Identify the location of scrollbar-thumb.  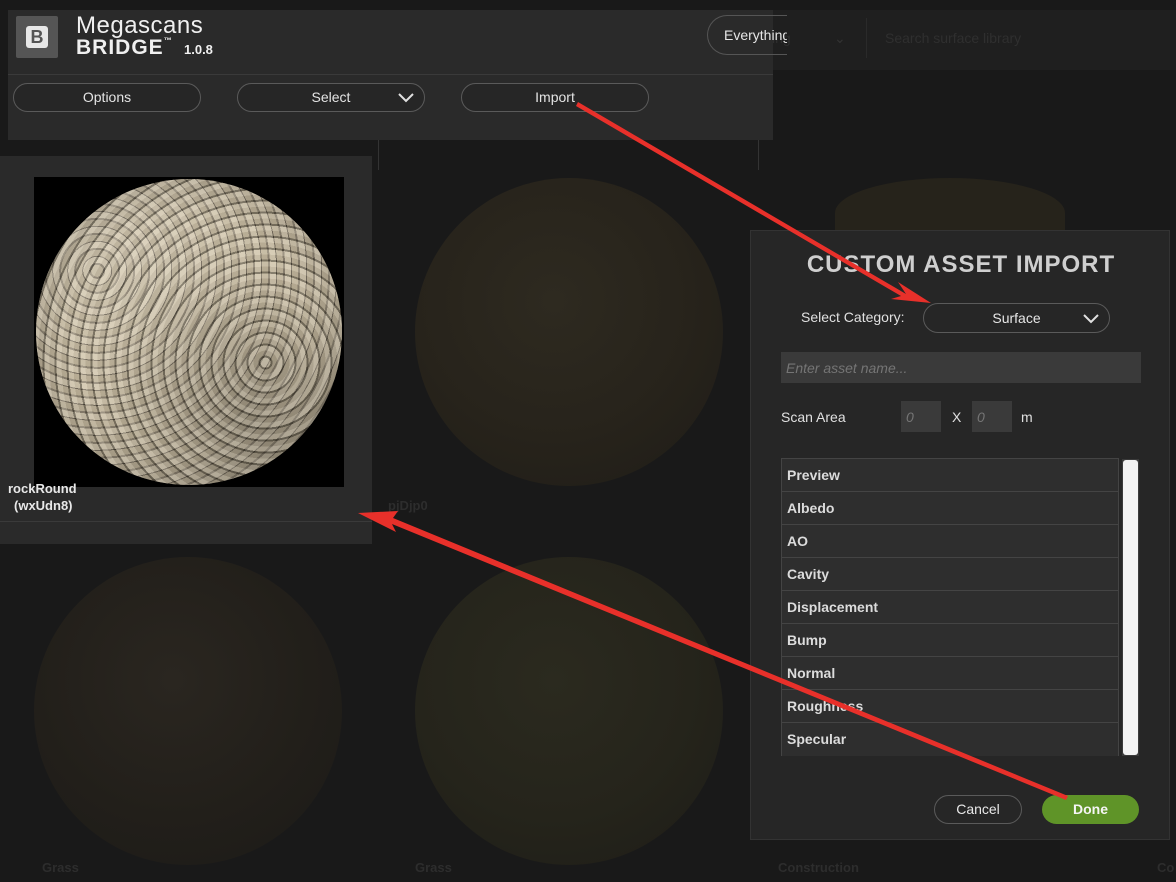
(1130, 607).